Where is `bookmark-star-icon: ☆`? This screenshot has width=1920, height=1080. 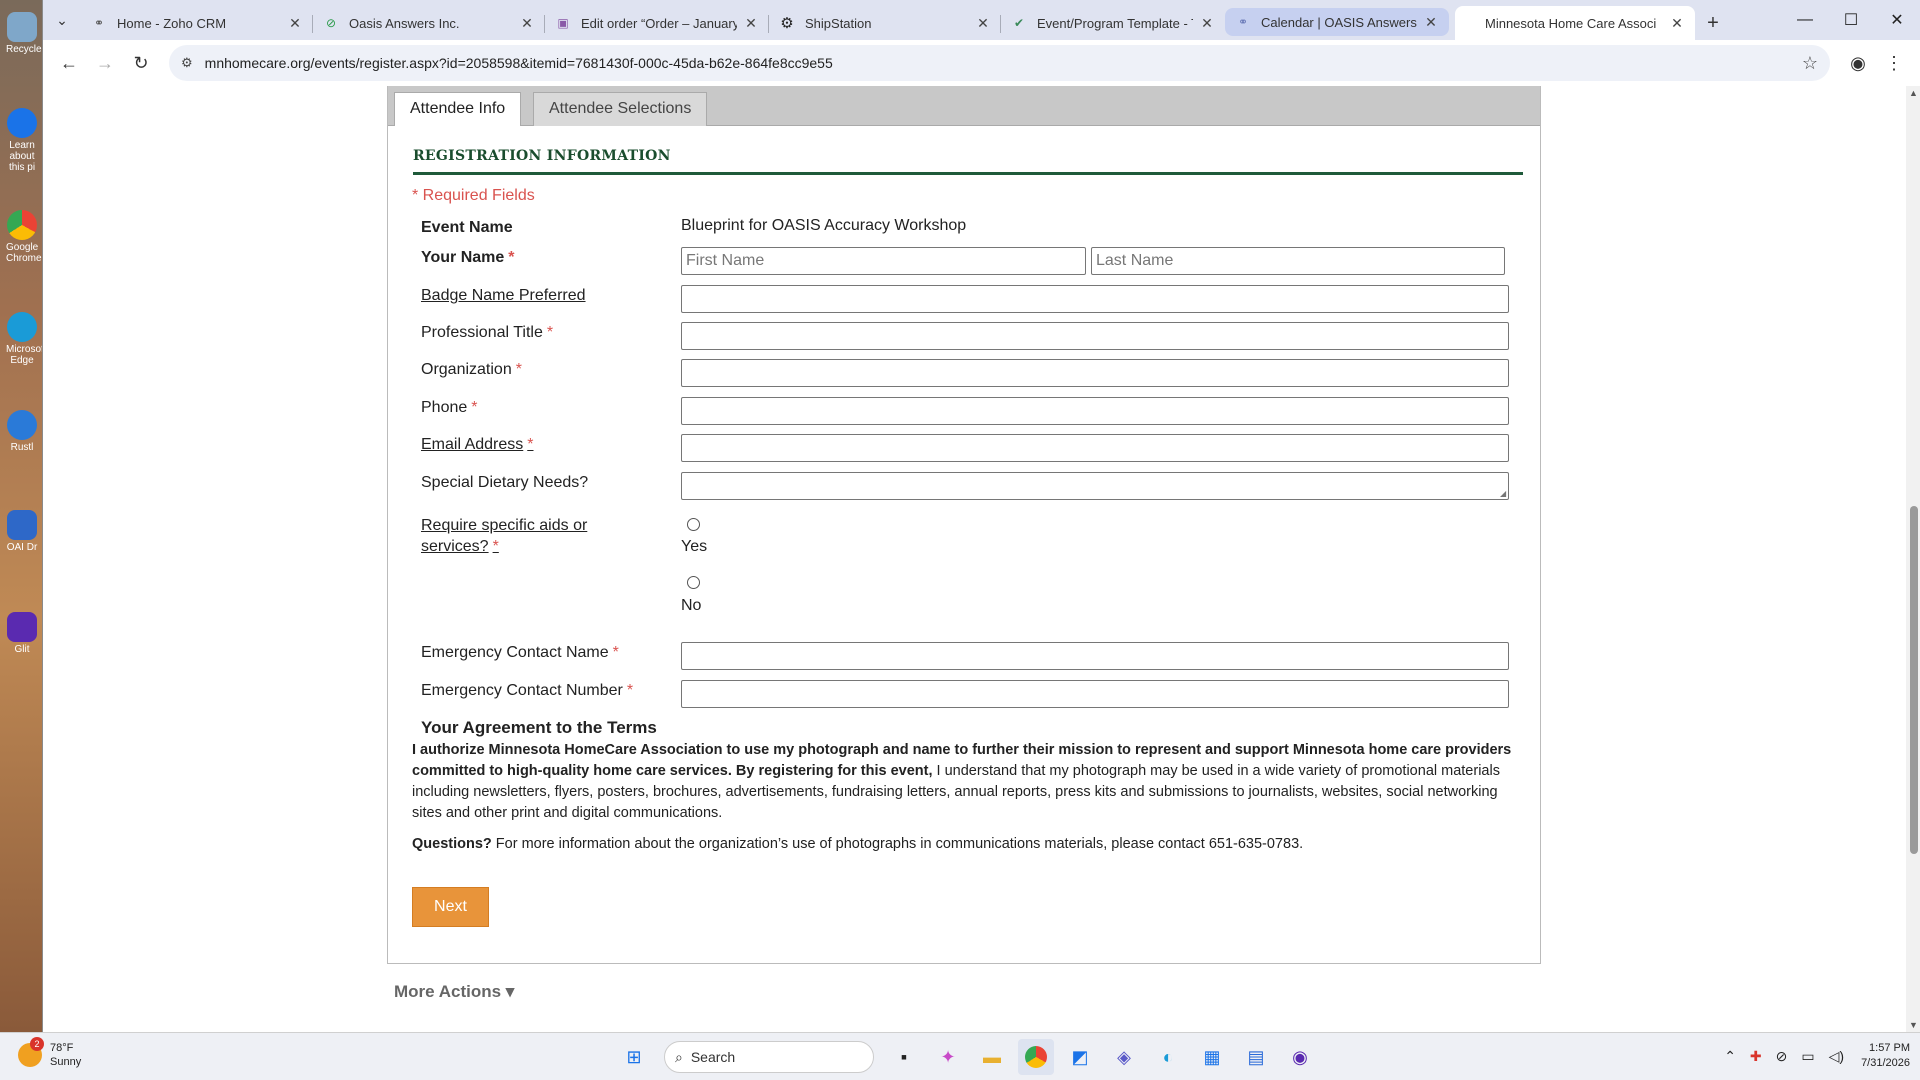
bookmark-star-icon: ☆ is located at coordinates (1810, 63).